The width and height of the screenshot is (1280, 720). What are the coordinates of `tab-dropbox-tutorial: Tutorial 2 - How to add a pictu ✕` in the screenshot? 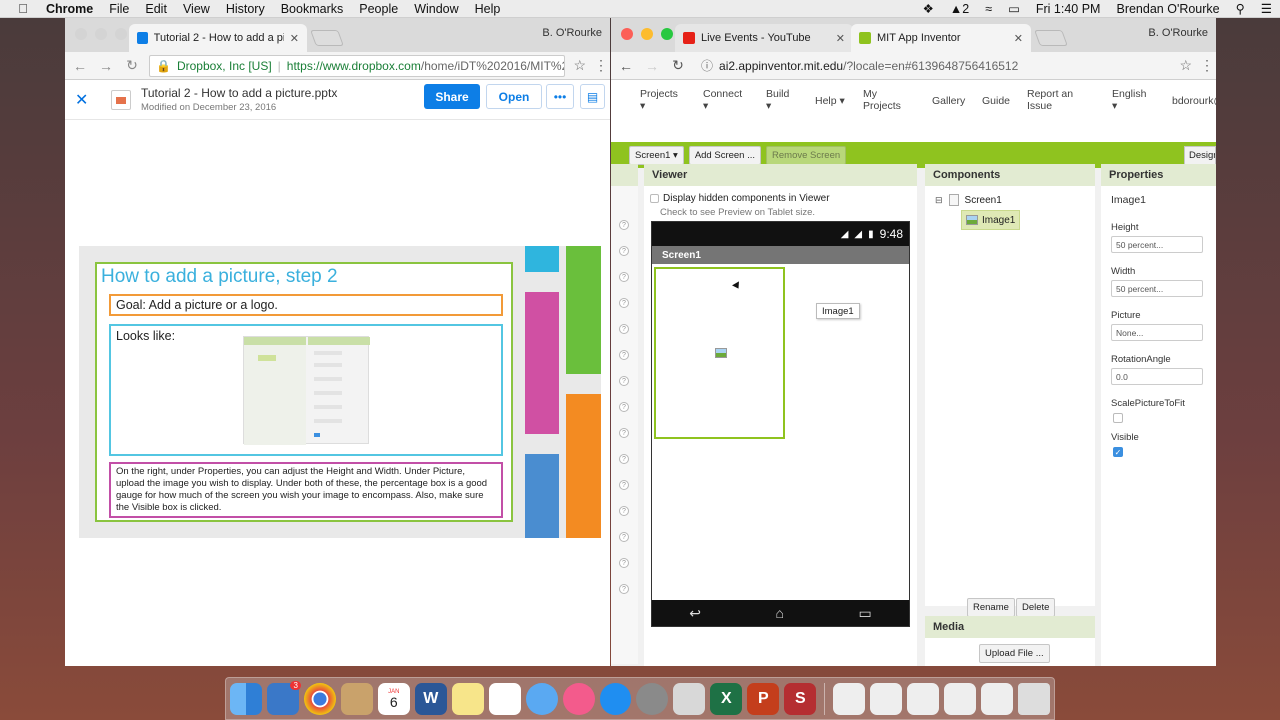 It's located at (218, 38).